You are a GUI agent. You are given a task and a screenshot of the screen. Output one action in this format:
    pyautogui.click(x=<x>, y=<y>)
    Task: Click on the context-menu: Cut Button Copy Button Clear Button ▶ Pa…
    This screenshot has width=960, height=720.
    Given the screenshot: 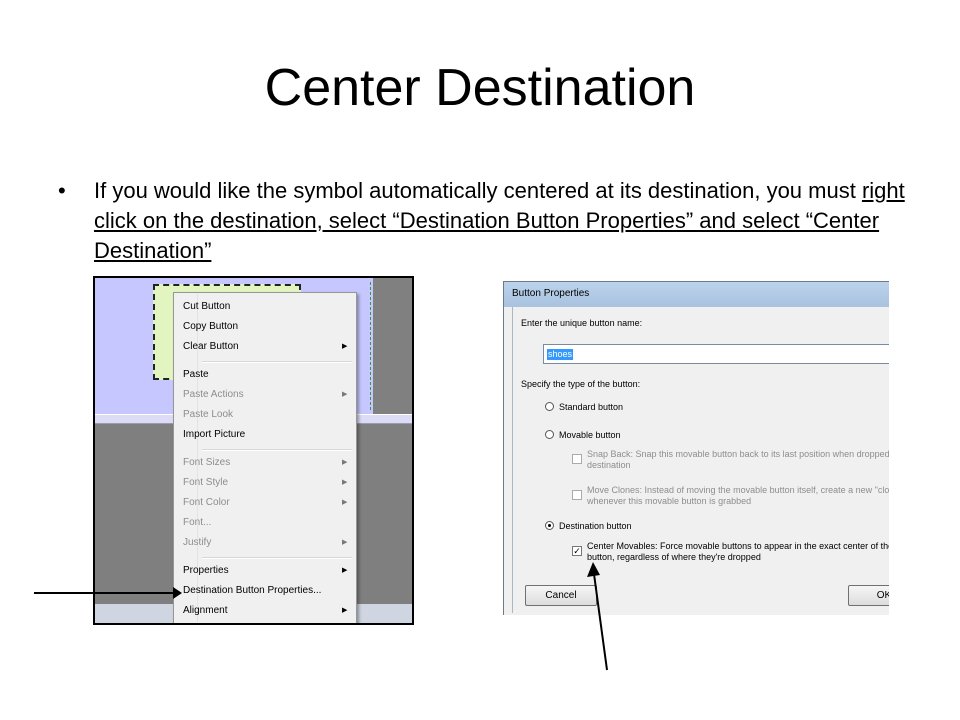 What is the action you would take?
    pyautogui.click(x=265, y=457)
    